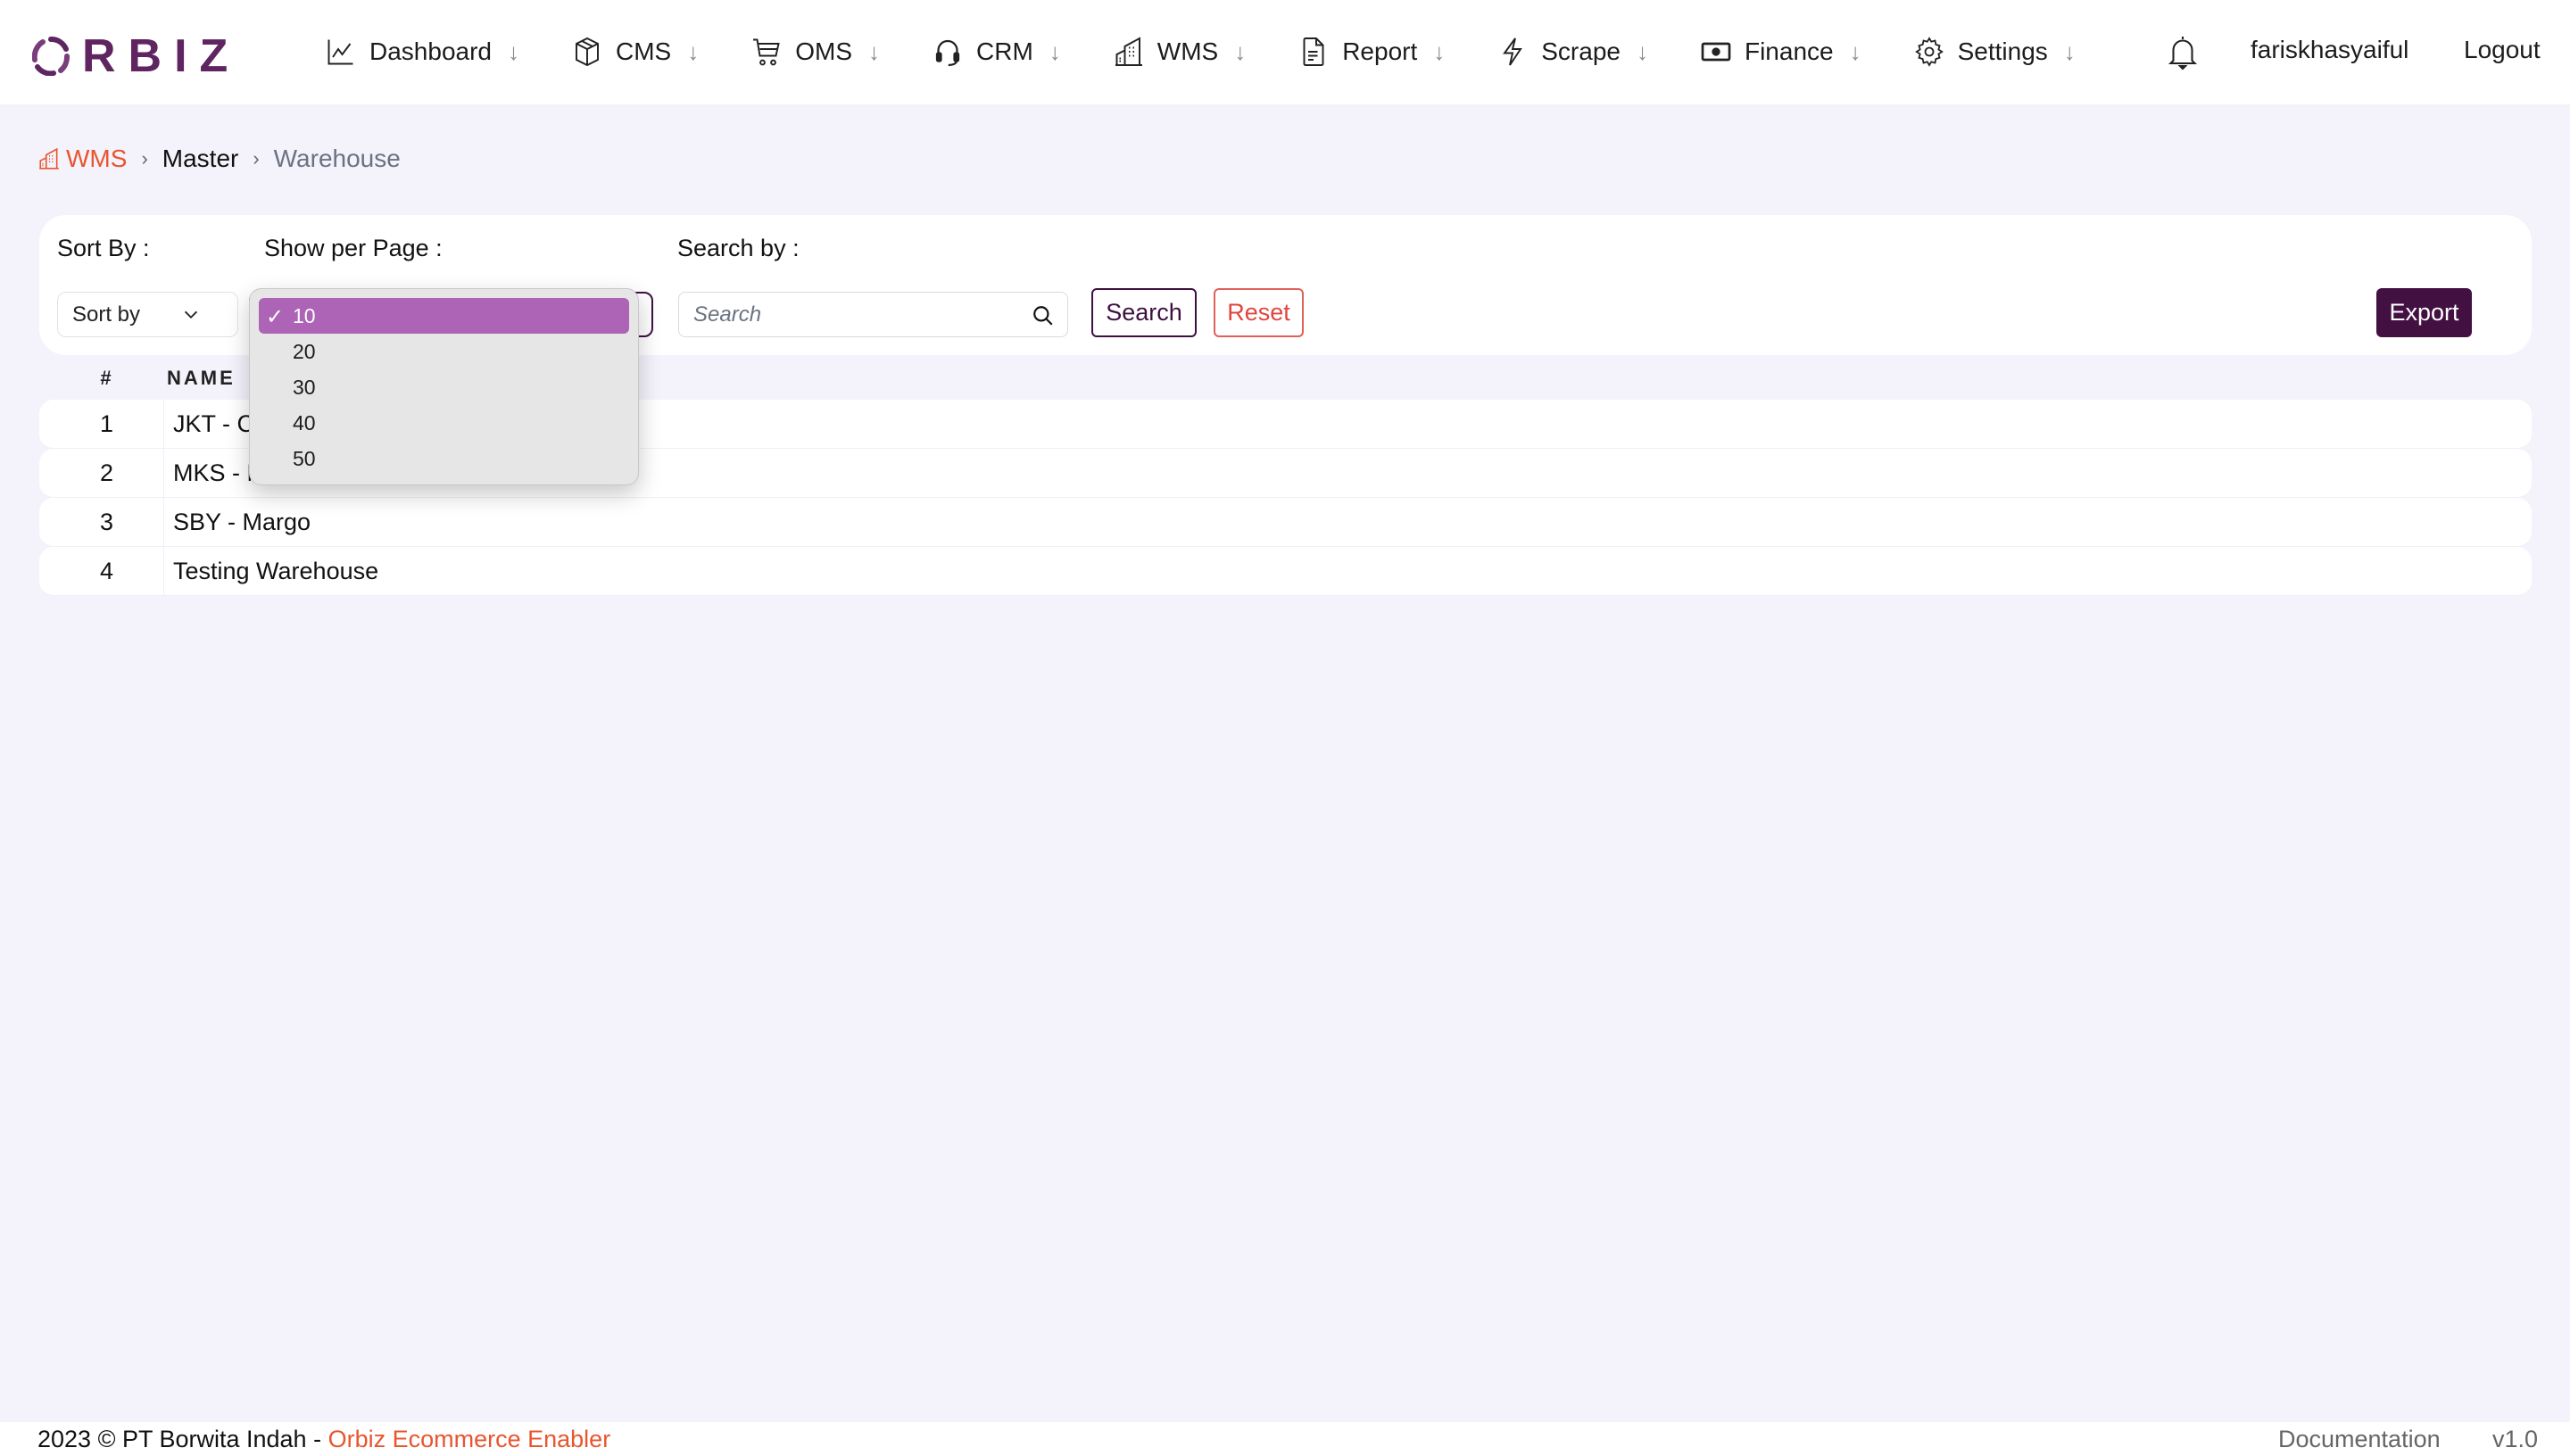 The image size is (2570, 1456). Describe the element at coordinates (2502, 50) in the screenshot. I see `logout-link: Logout` at that location.